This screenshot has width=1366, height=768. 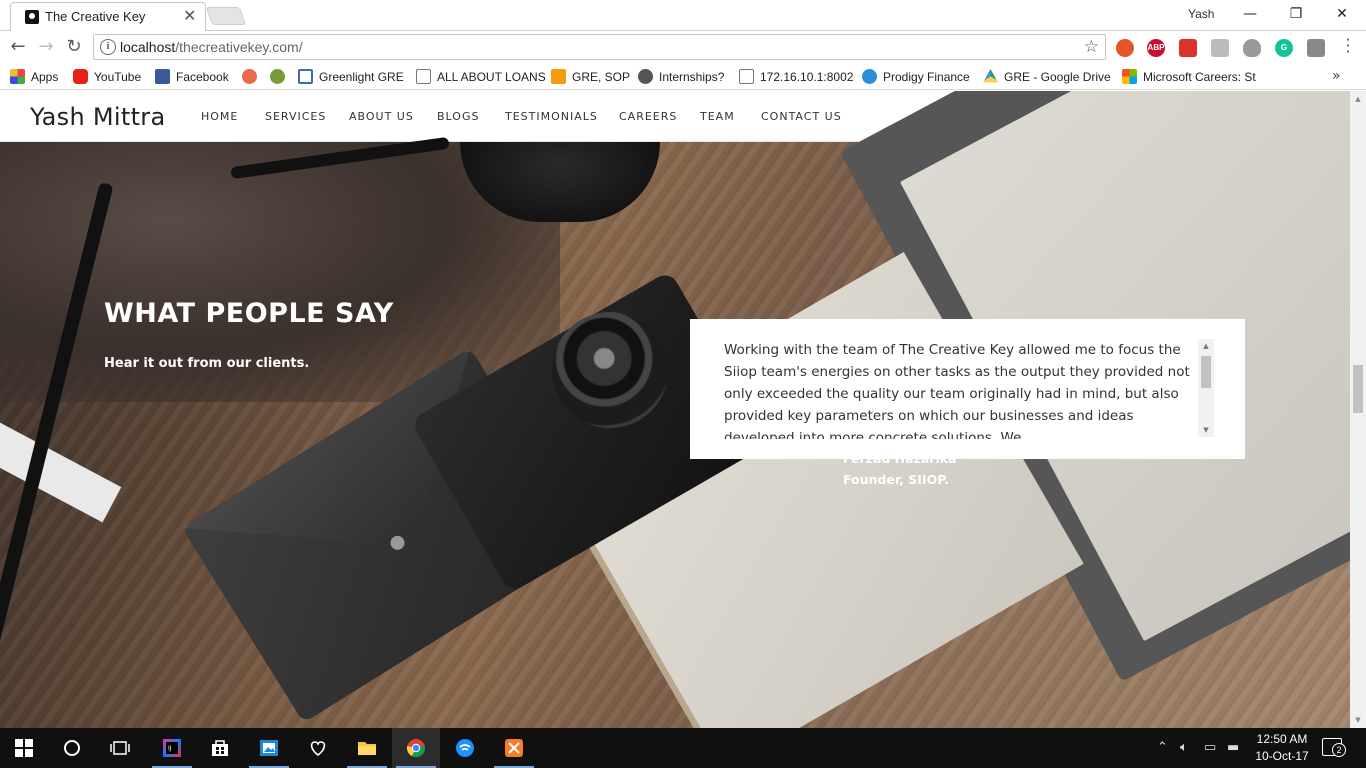 I want to click on chrome-logo-icon, so click(x=416, y=748).